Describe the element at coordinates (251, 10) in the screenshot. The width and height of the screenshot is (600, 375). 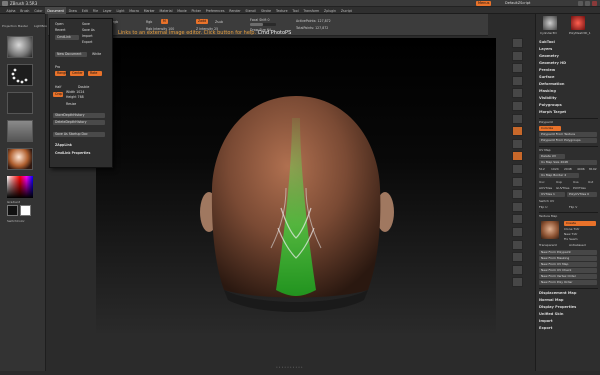
I see `menu-stencil: Stencil` at that location.